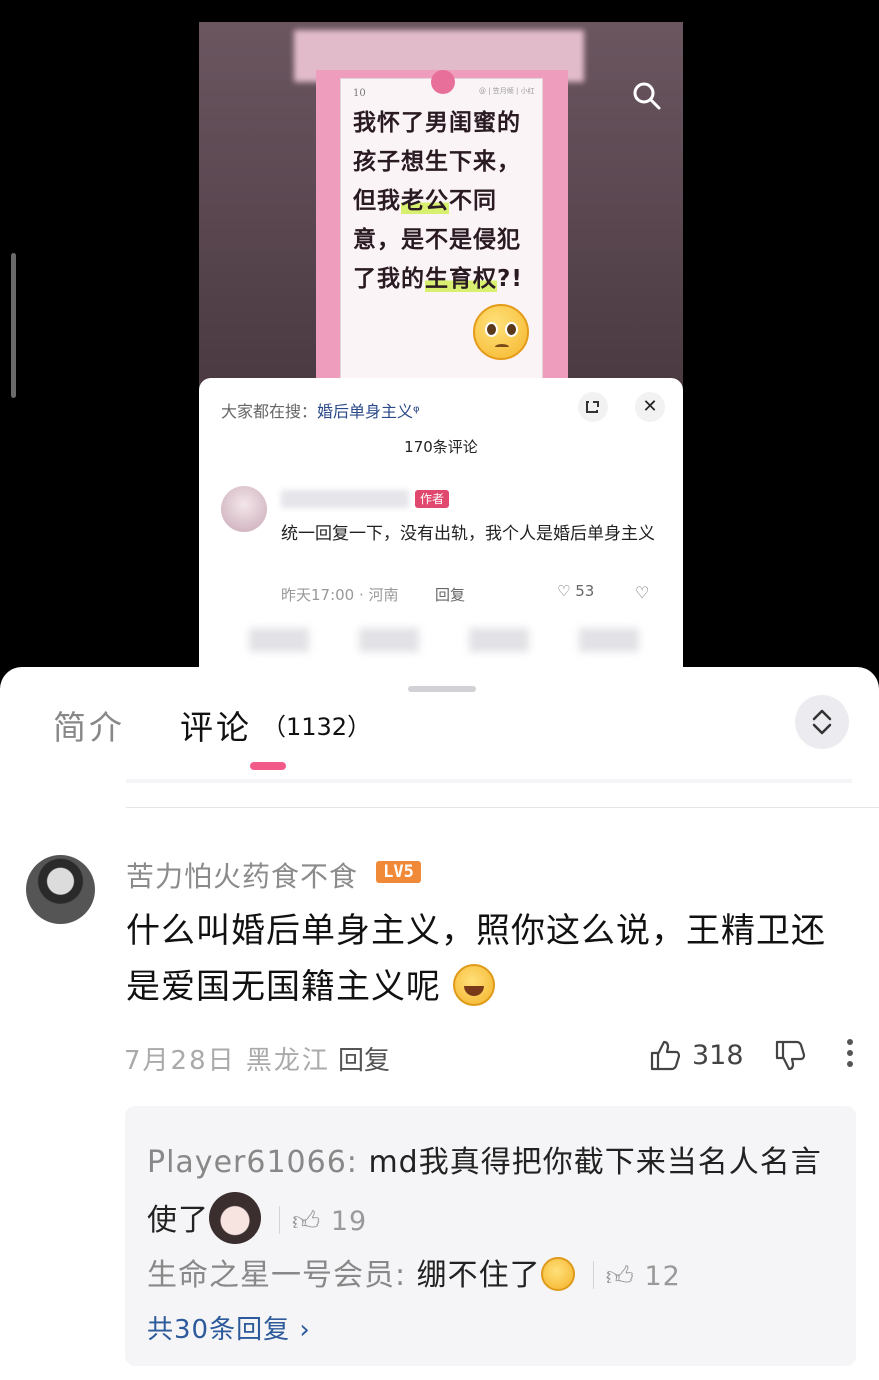  I want to click on sort-button, so click(822, 722).